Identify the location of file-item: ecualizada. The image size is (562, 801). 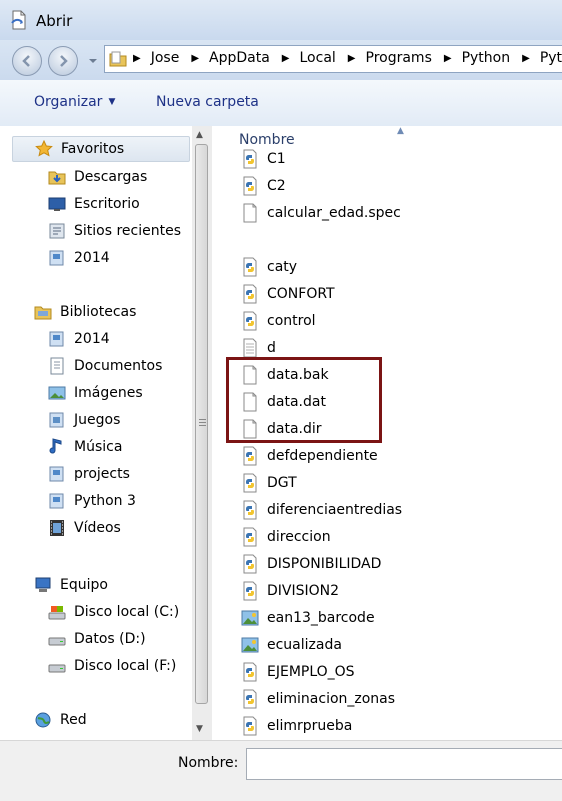
(291, 645).